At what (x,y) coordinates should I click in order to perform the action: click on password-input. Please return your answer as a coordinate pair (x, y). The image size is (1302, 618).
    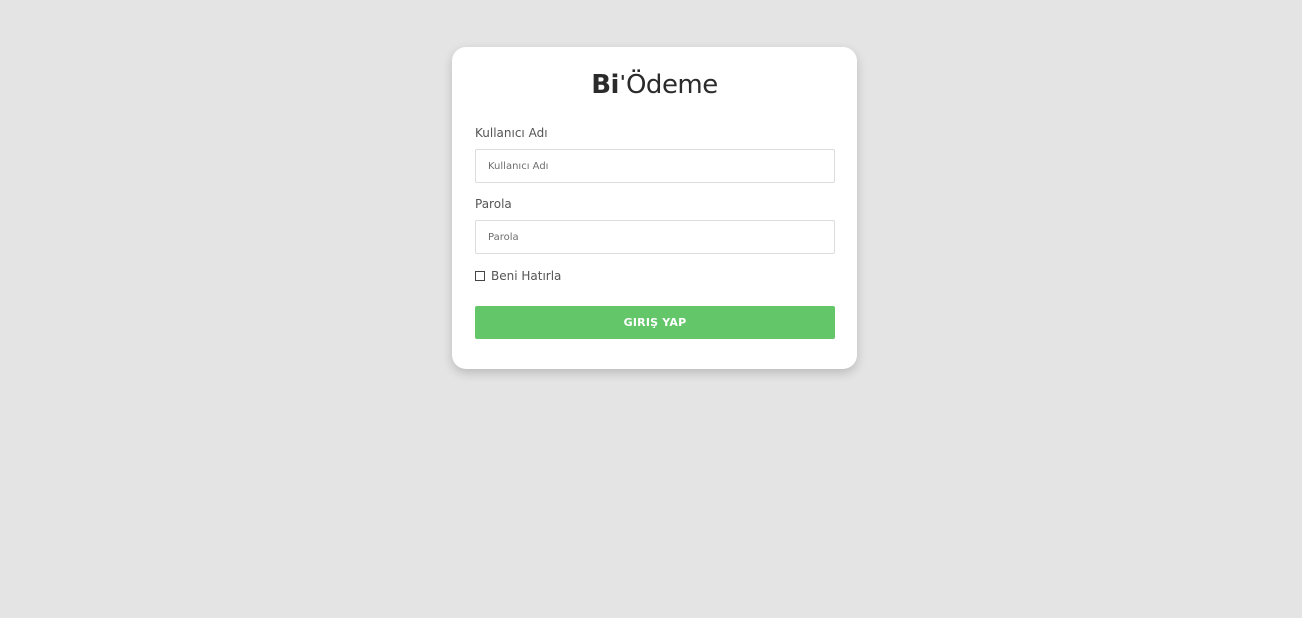
    Looking at the image, I should click on (655, 237).